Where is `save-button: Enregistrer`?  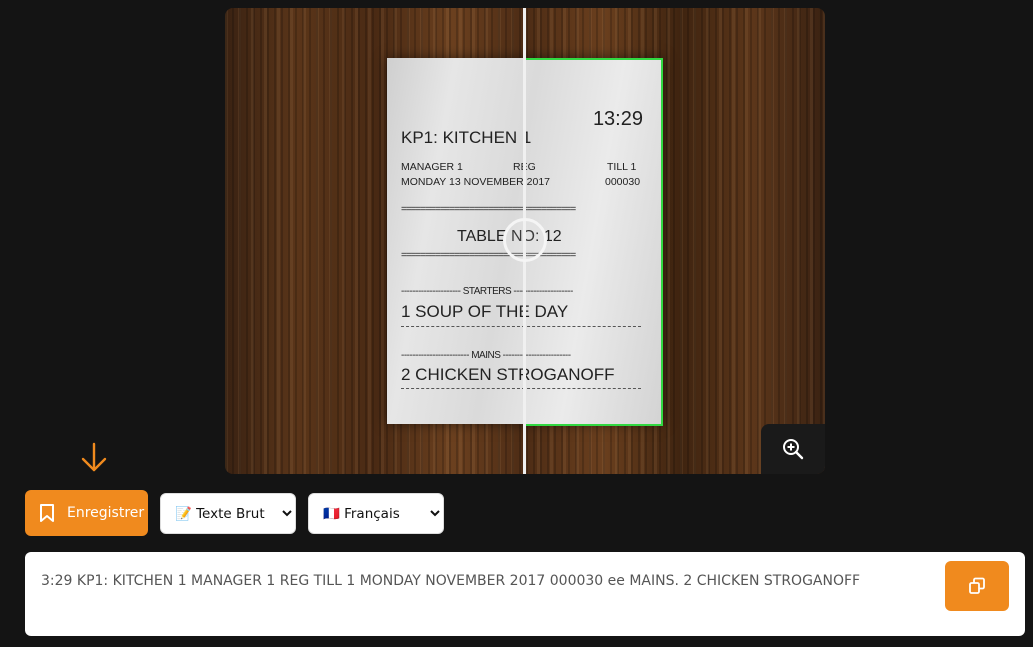 save-button: Enregistrer is located at coordinates (86, 513).